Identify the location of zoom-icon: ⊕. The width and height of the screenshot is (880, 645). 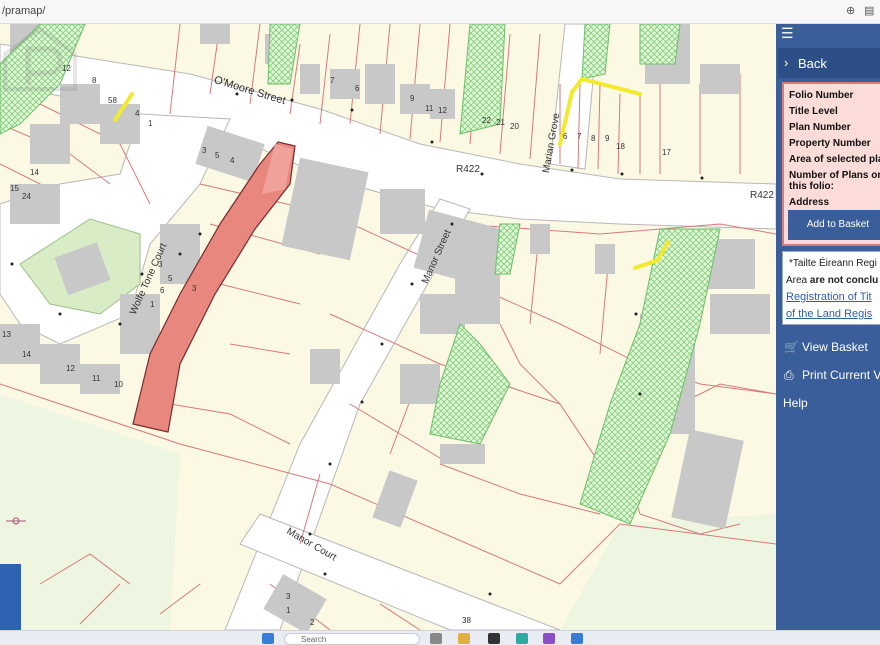
(850, 10).